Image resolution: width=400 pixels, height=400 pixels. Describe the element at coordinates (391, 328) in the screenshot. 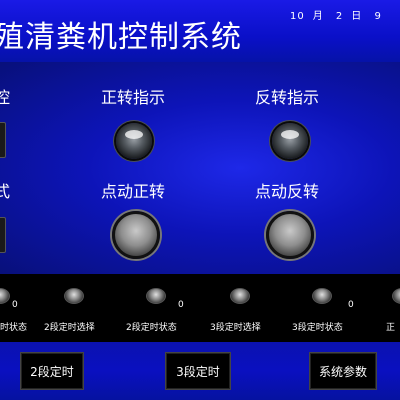

I see `status-label: 正` at that location.